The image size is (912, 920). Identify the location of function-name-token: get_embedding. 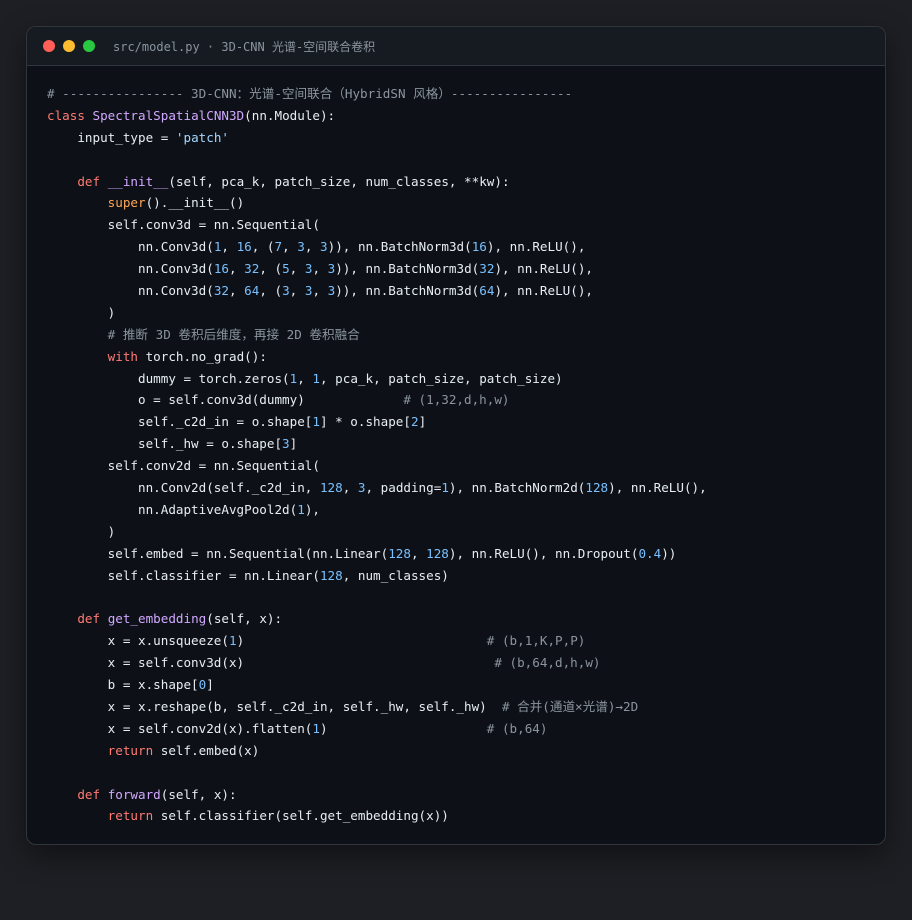
(157, 619).